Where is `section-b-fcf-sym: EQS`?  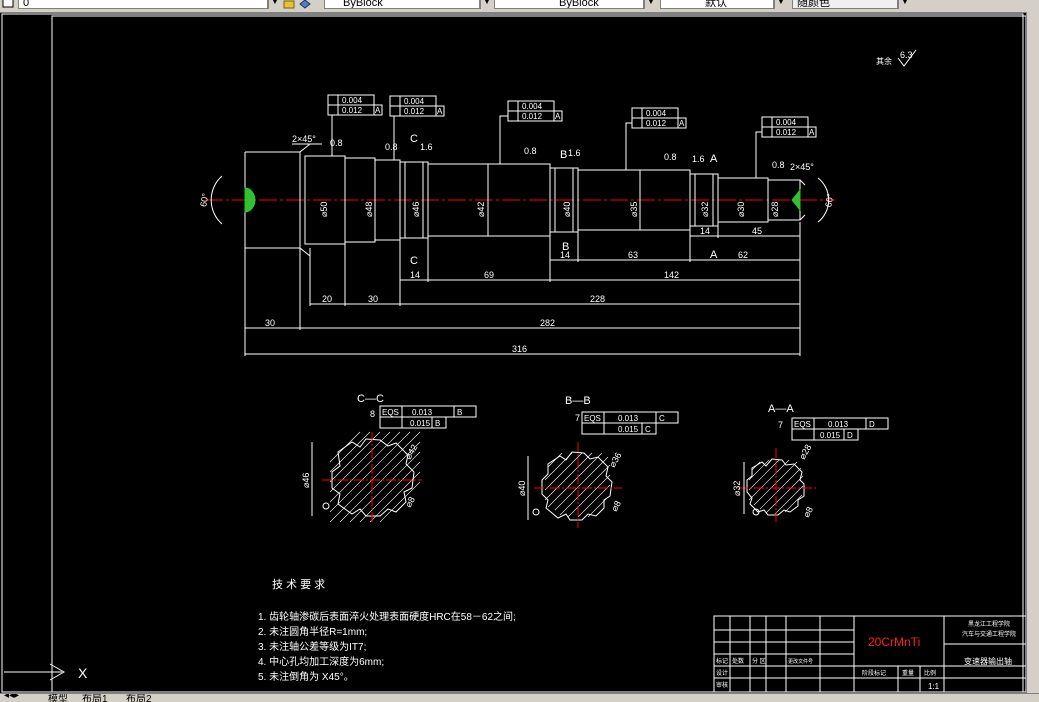
section-b-fcf-sym: EQS is located at coordinates (592, 418).